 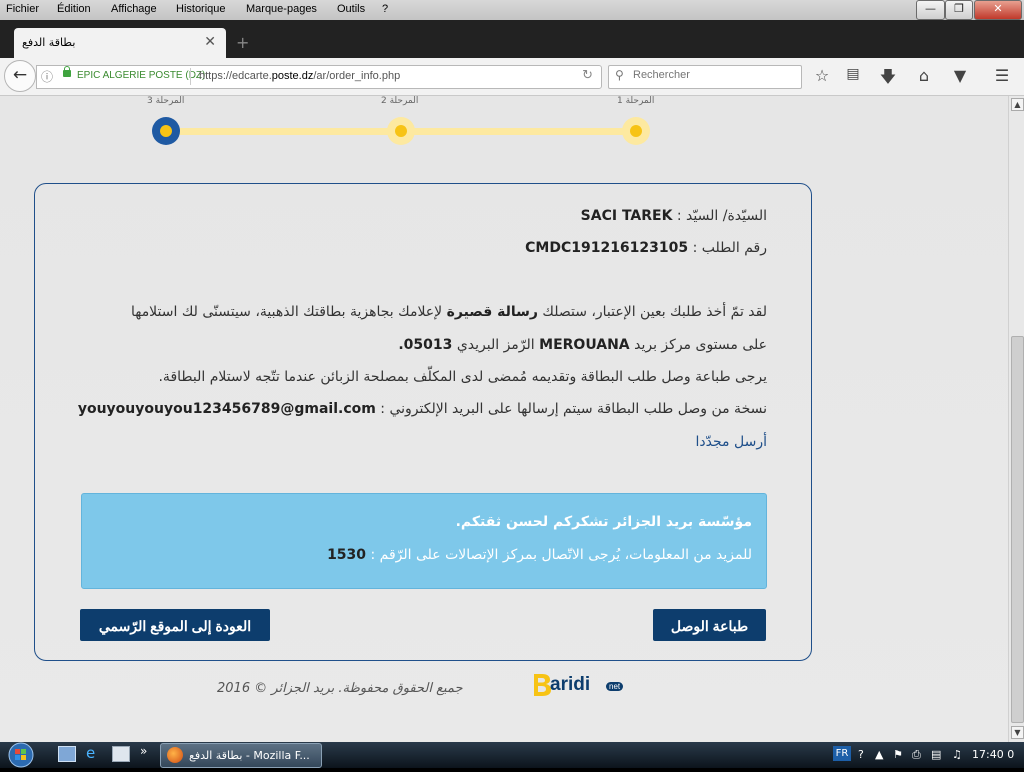 I want to click on tab-close-icon: ✕, so click(x=210, y=42).